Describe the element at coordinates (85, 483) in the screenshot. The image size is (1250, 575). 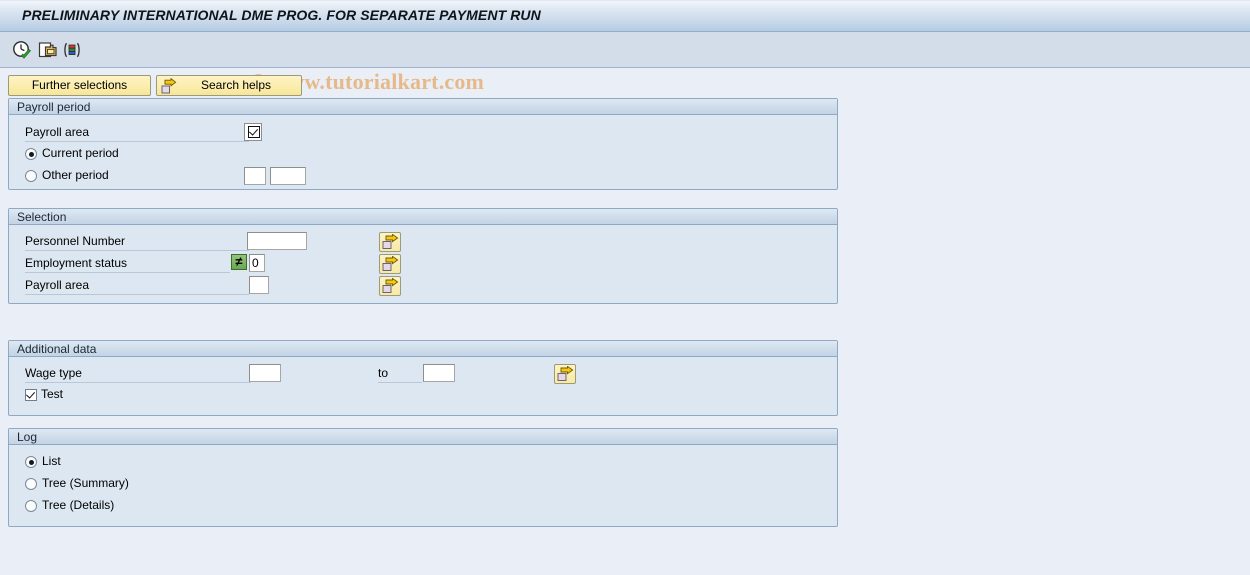
I see `log-tree-summary-label: Tree (Summary)` at that location.